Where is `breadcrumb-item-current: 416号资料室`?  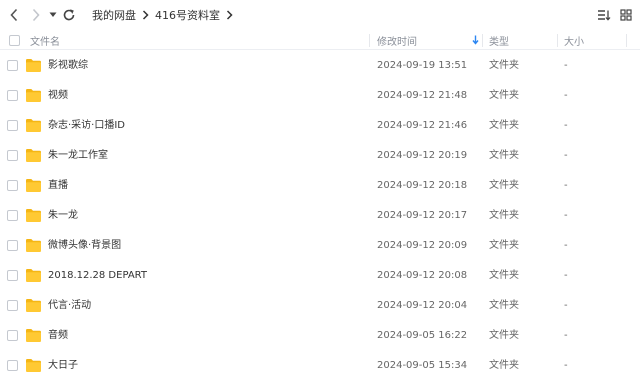
breadcrumb-item-current: 416号资料室 is located at coordinates (187, 15).